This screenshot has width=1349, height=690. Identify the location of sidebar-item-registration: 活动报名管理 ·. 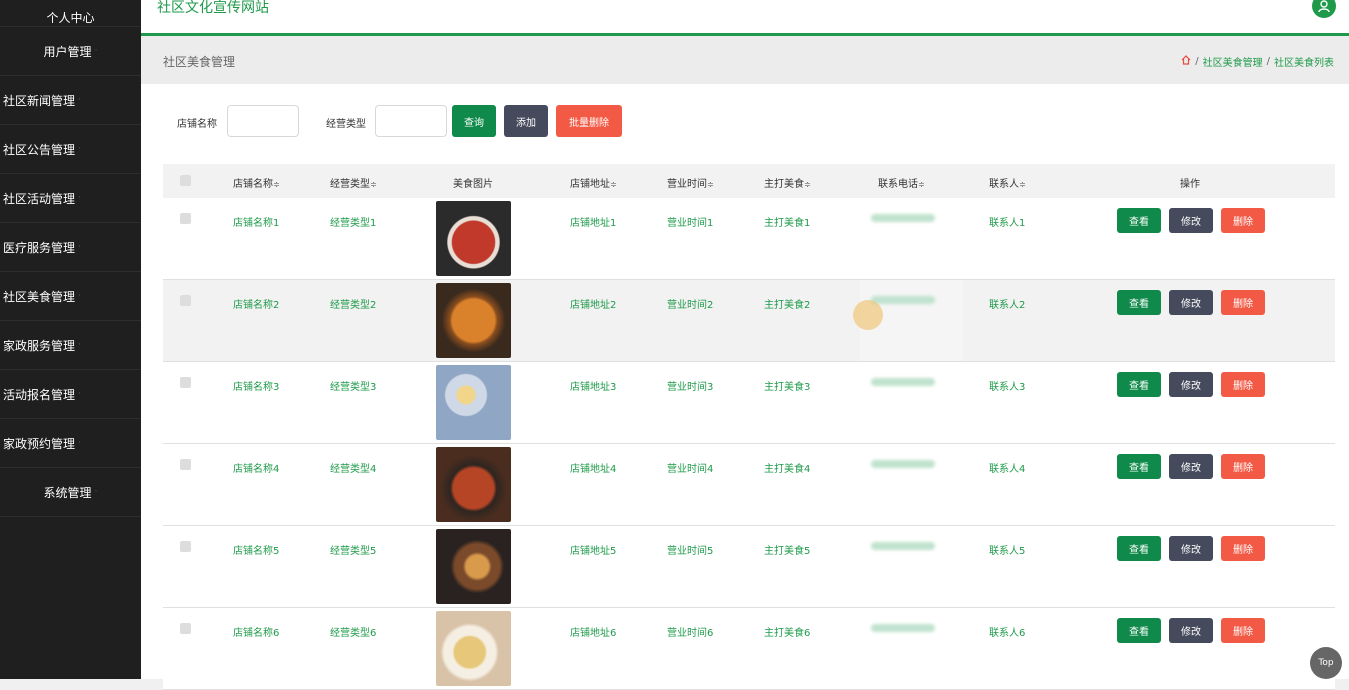
(70, 394).